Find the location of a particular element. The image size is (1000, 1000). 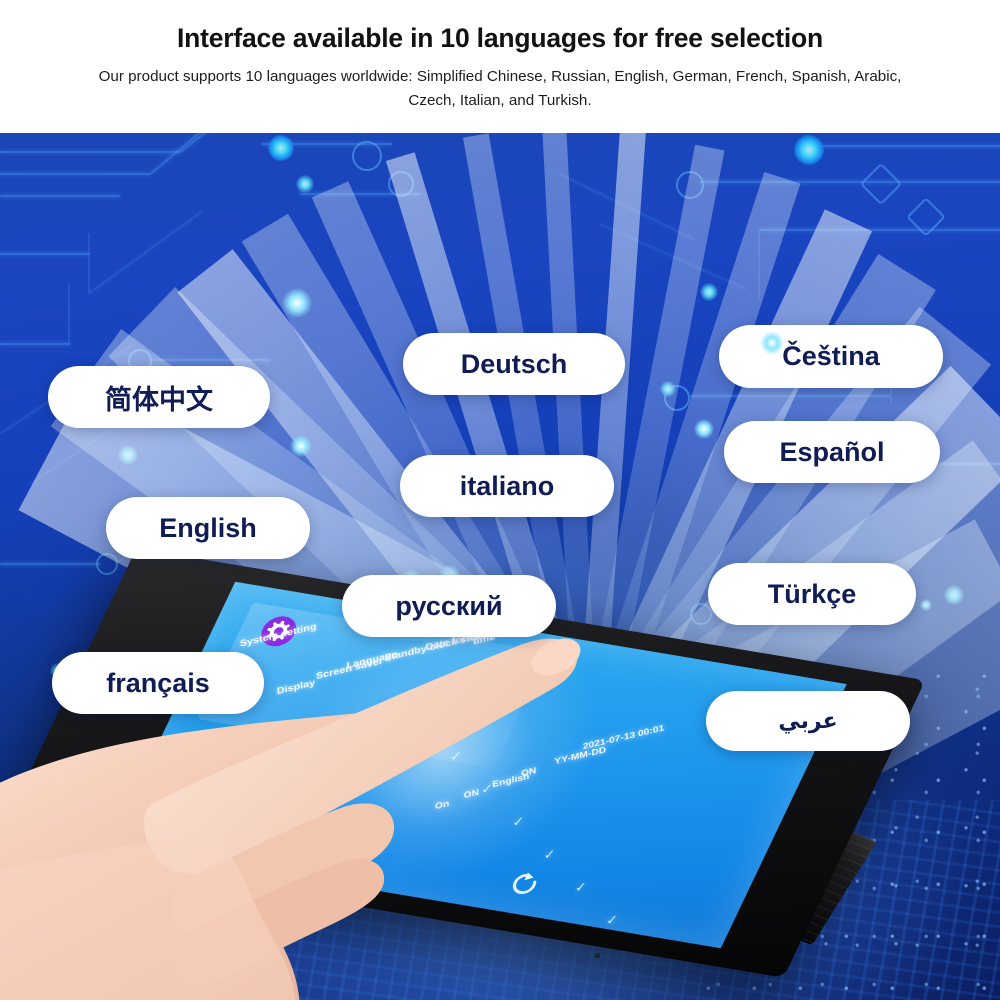

language-pill-german: Deutsch is located at coordinates (514, 364).